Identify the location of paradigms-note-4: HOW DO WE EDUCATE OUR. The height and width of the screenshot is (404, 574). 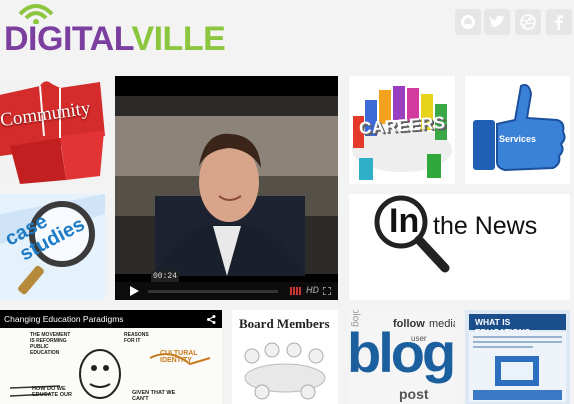
(52, 392).